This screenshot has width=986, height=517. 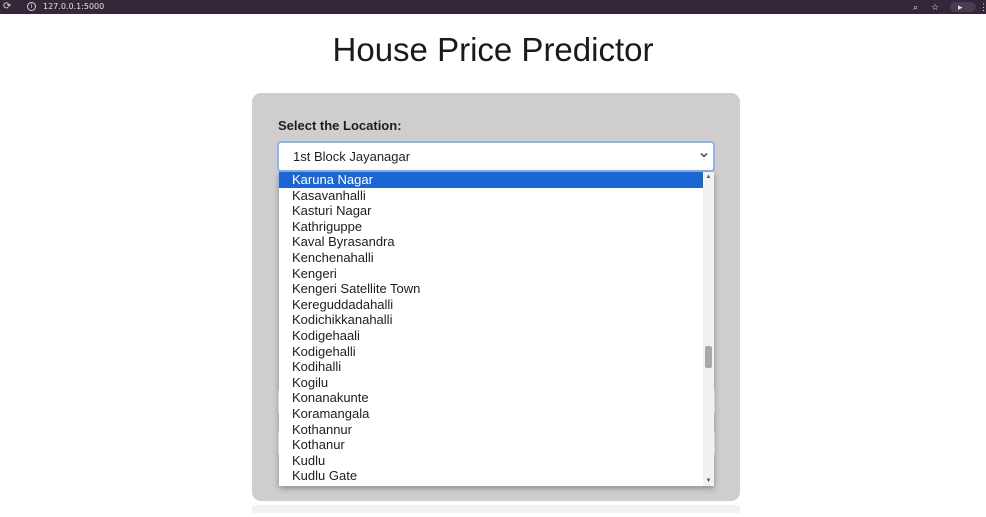 I want to click on card-bottom-shadow, so click(x=496, y=509).